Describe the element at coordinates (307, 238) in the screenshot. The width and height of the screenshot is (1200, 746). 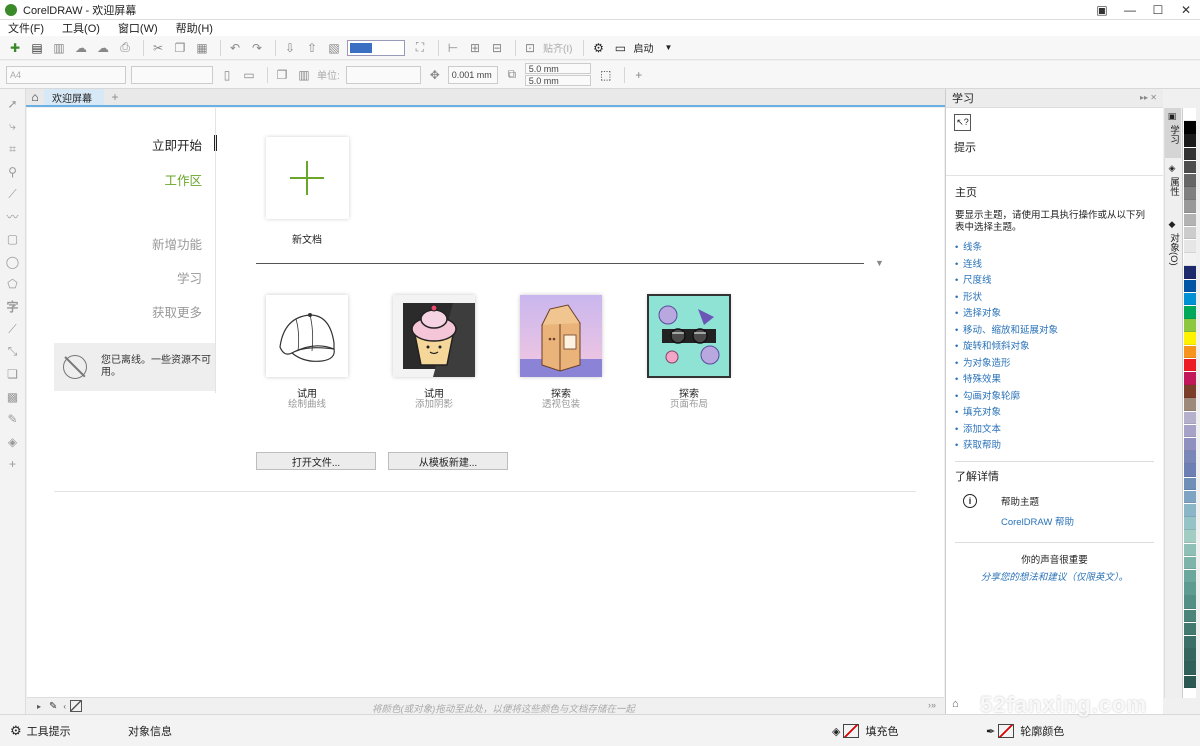
I see `new-document-label: 新文档` at that location.